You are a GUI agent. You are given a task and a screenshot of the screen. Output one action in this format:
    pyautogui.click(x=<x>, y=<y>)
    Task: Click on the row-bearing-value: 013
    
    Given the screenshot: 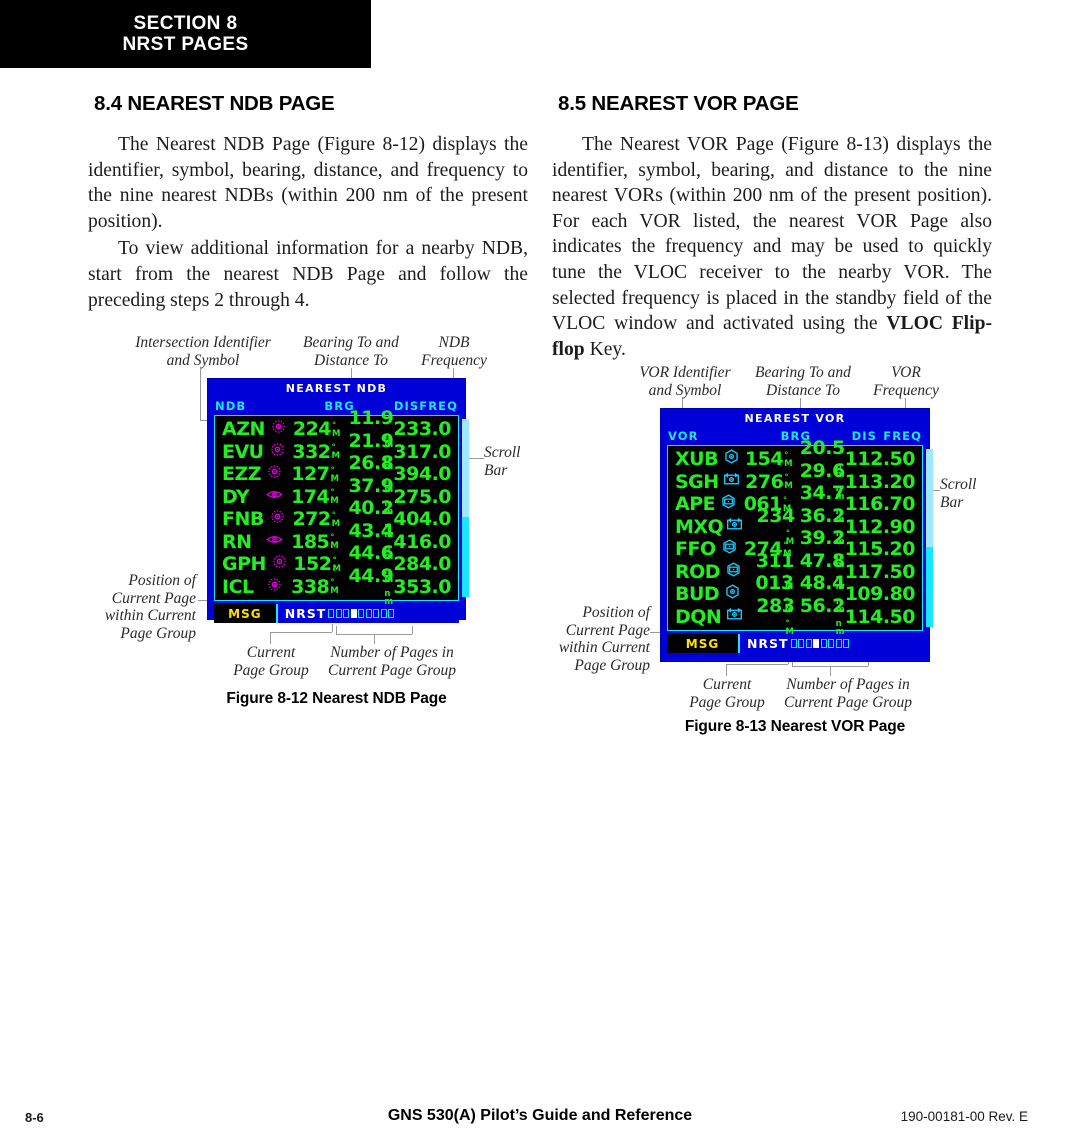 What is the action you would take?
    pyautogui.click(x=774, y=583)
    